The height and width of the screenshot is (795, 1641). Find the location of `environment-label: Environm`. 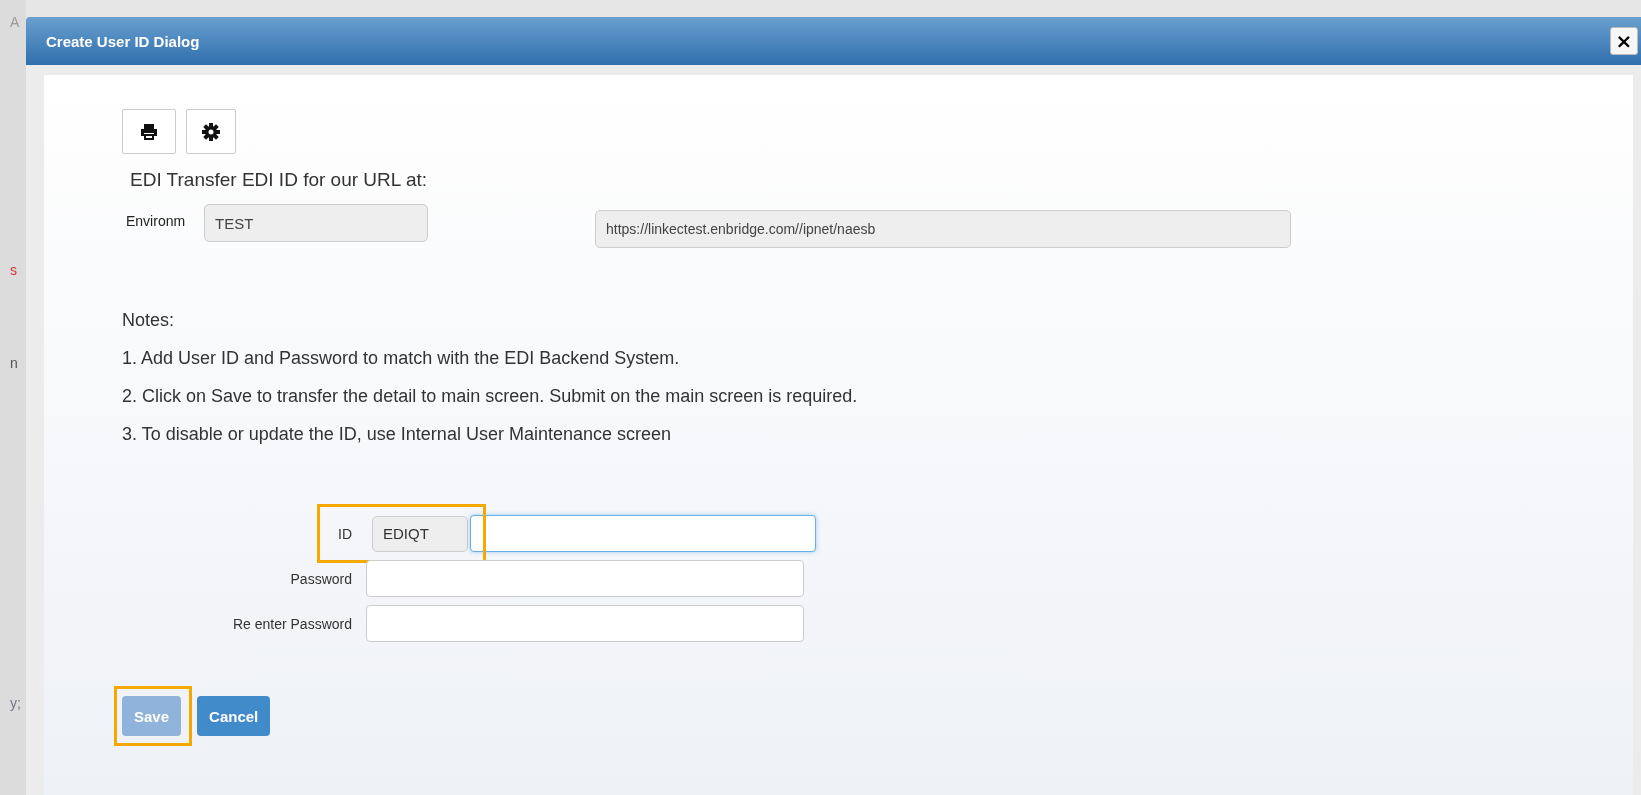

environment-label: Environm is located at coordinates (156, 221).